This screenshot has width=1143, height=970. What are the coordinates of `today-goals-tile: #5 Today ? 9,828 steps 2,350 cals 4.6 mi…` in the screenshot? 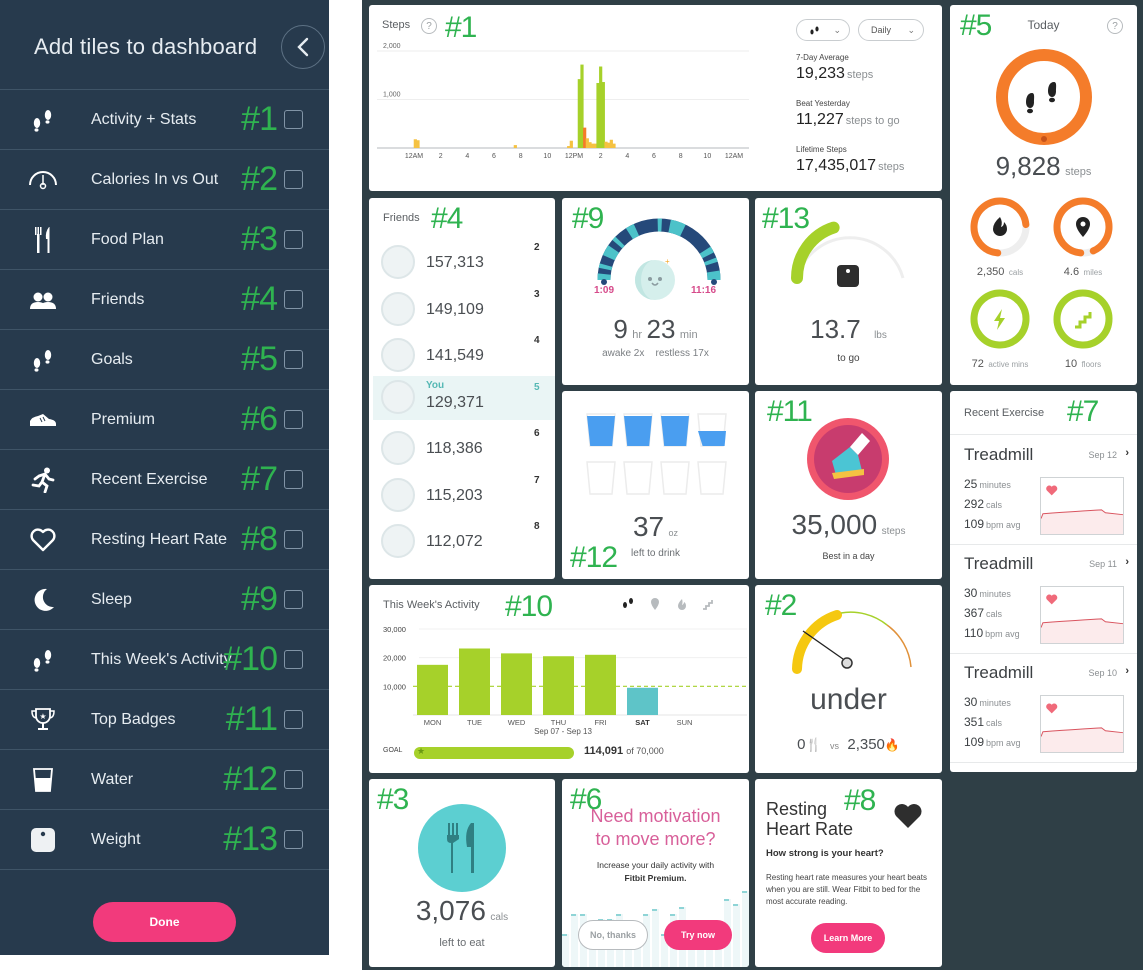 It's located at (1043, 195).